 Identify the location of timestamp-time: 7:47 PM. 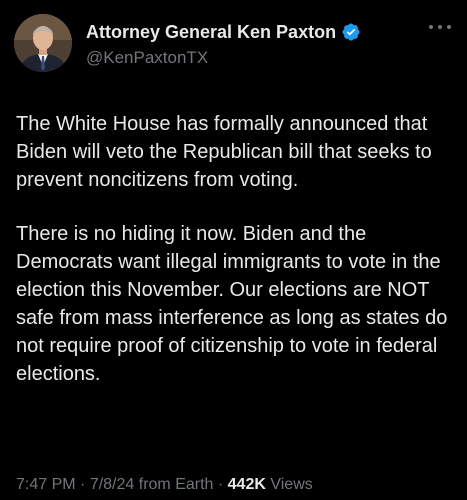
(46, 484).